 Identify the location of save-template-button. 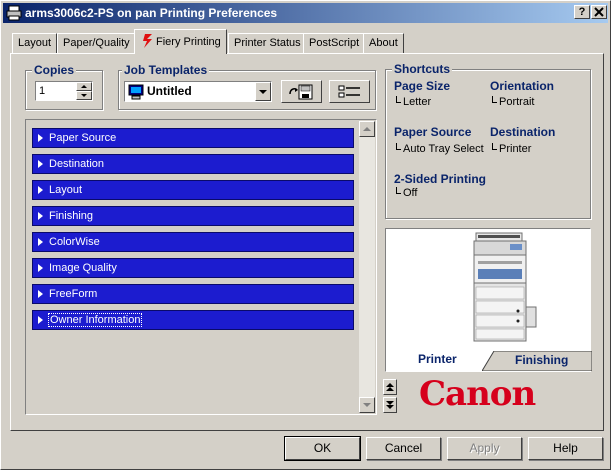
(301, 91).